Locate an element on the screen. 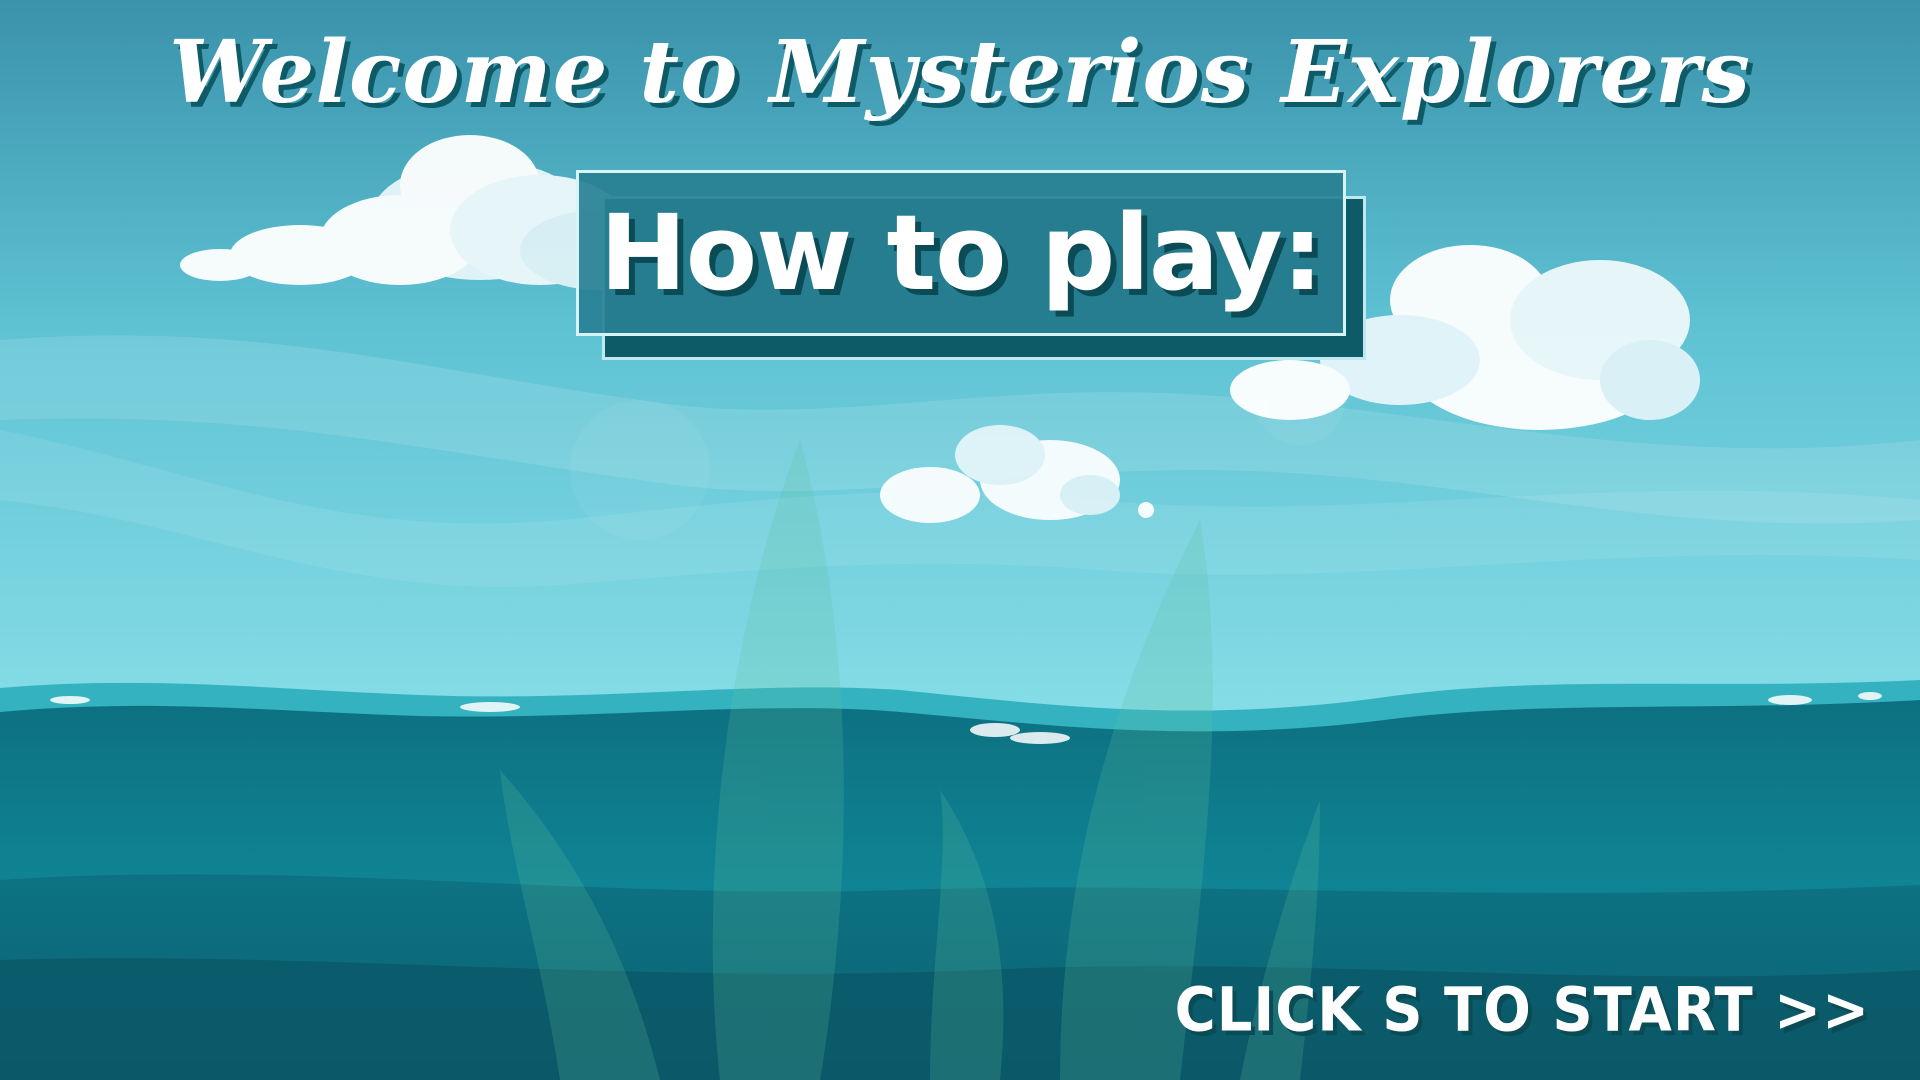 This screenshot has height=1080, width=1920. heading-text: How to play: is located at coordinates (961, 253).